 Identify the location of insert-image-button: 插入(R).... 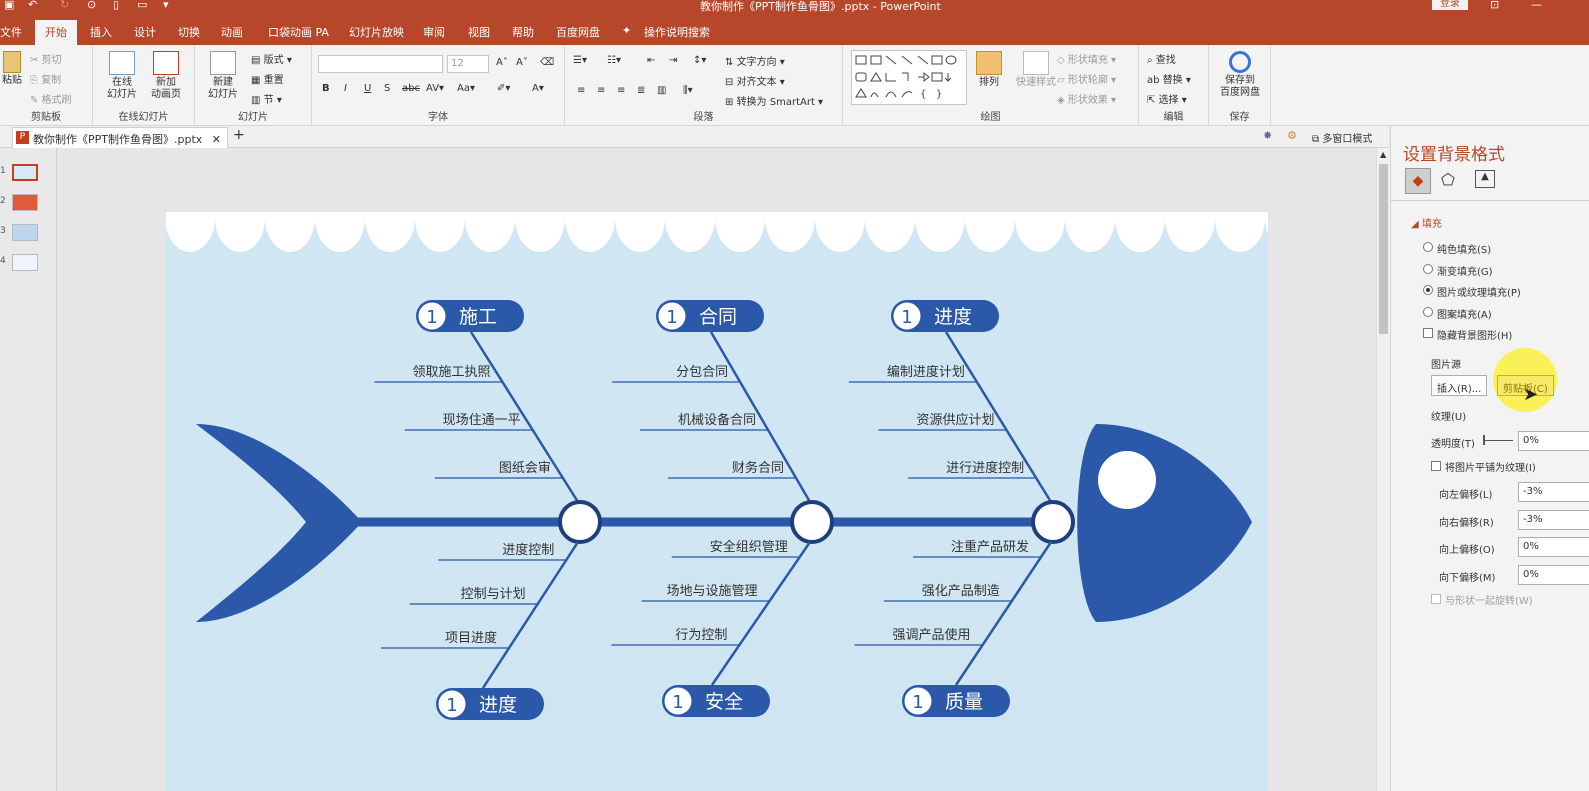
(1459, 385).